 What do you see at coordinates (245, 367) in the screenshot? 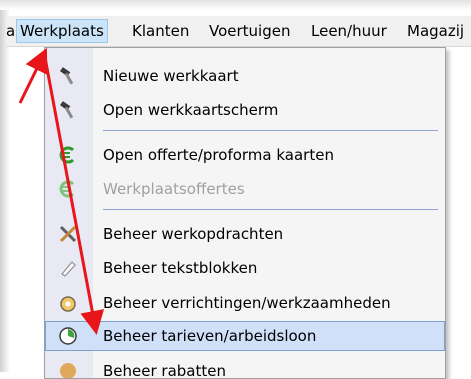
I see `menu-item-beheer-rabatten: Beheer rabatten` at bounding box center [245, 367].